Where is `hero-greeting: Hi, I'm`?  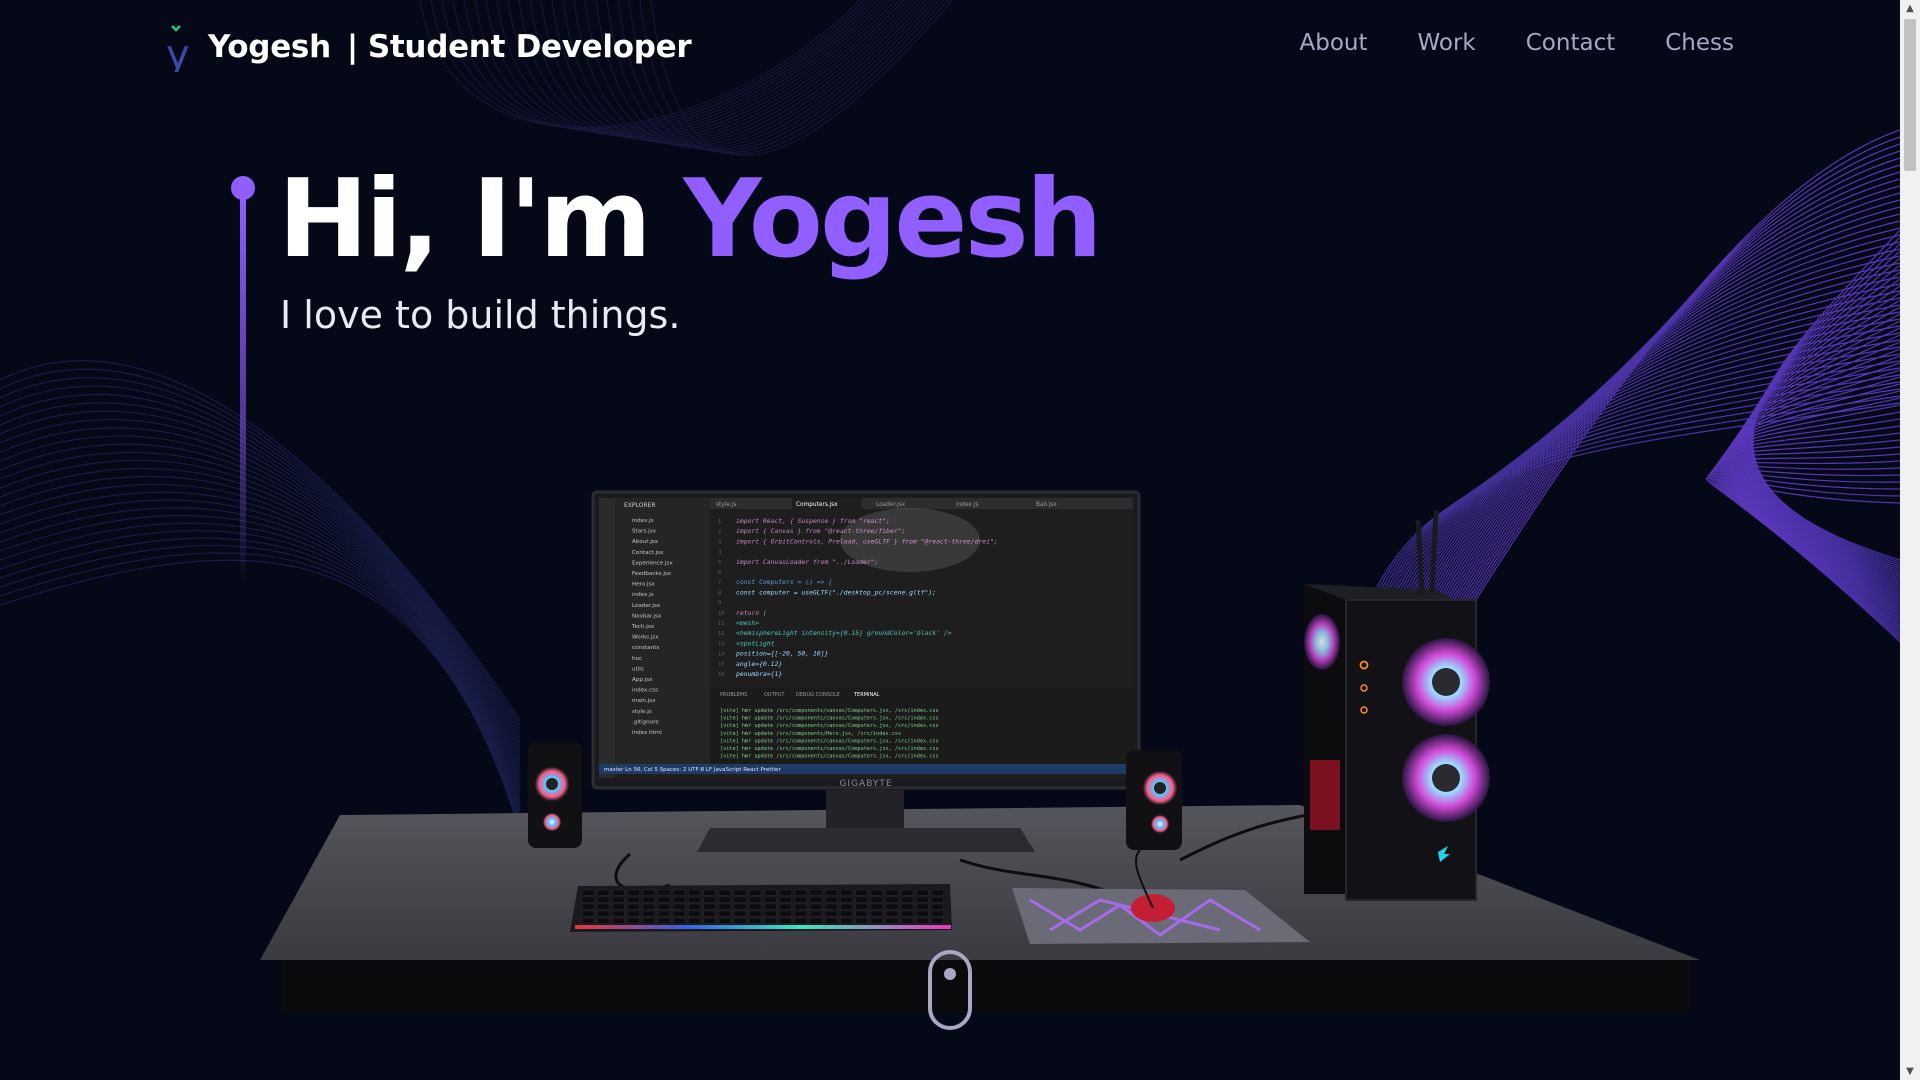
hero-greeting: Hi, I'm is located at coordinates (481, 219).